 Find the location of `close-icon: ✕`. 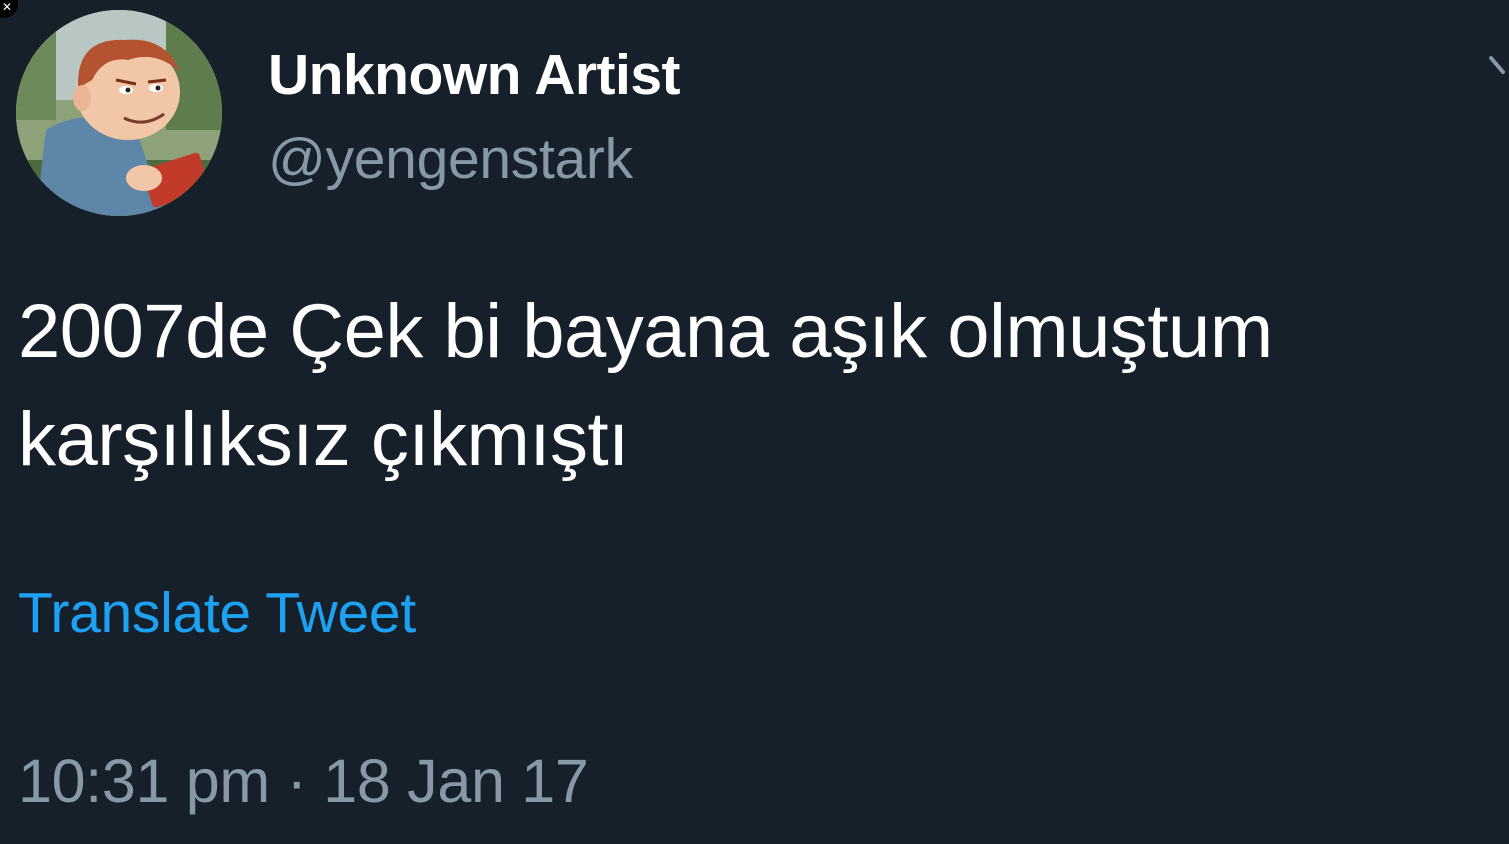

close-icon: ✕ is located at coordinates (9, 9).